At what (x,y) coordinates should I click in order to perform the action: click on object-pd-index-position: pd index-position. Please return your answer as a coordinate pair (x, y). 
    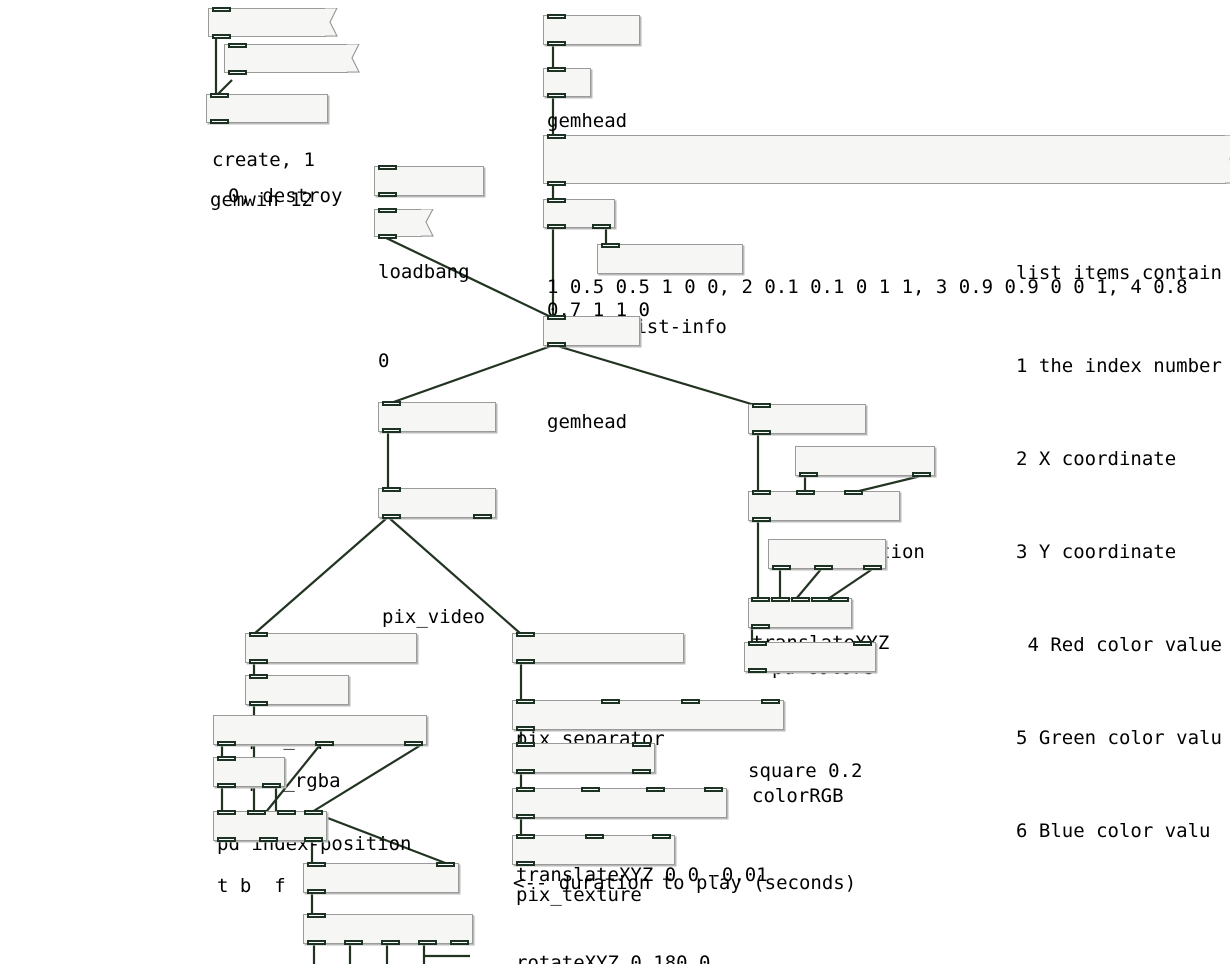
    Looking at the image, I should click on (320, 785).